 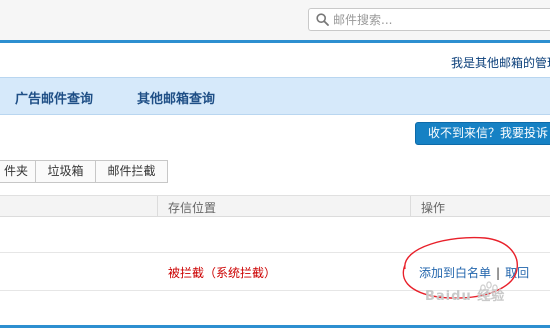 What do you see at coordinates (222, 273) in the screenshot?
I see `blocked-status: 被拦截（系统拦截）` at bounding box center [222, 273].